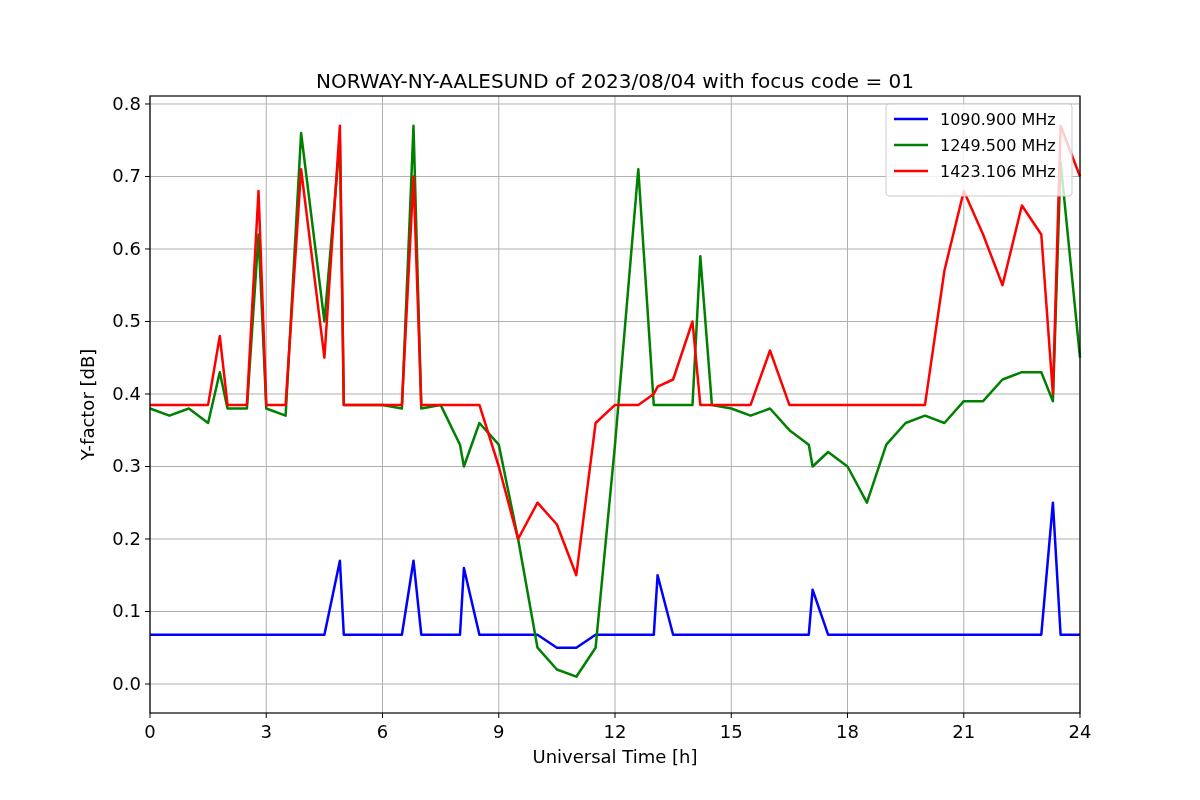  What do you see at coordinates (615, 756) in the screenshot?
I see `x-axis-label: Universal Time [h]` at bounding box center [615, 756].